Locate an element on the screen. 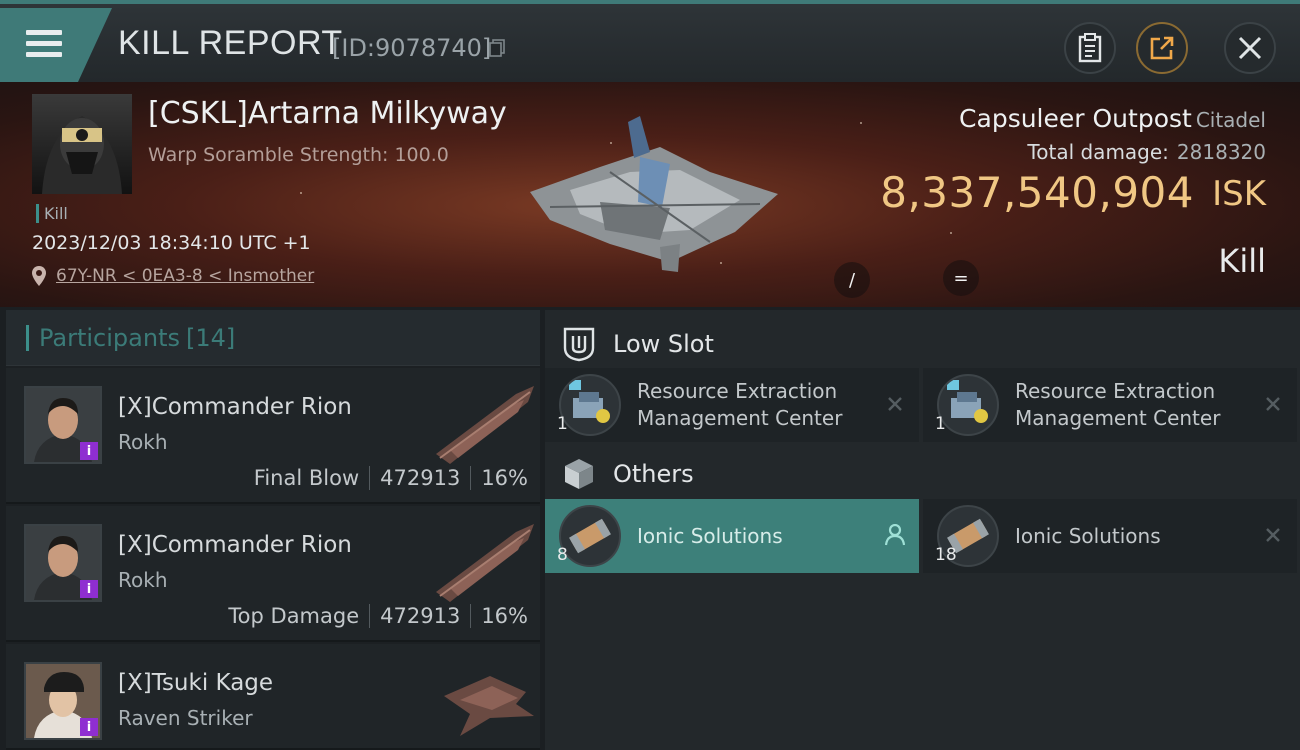 This screenshot has height=750, width=1300. page-title: KILL REPORT is located at coordinates (230, 43).